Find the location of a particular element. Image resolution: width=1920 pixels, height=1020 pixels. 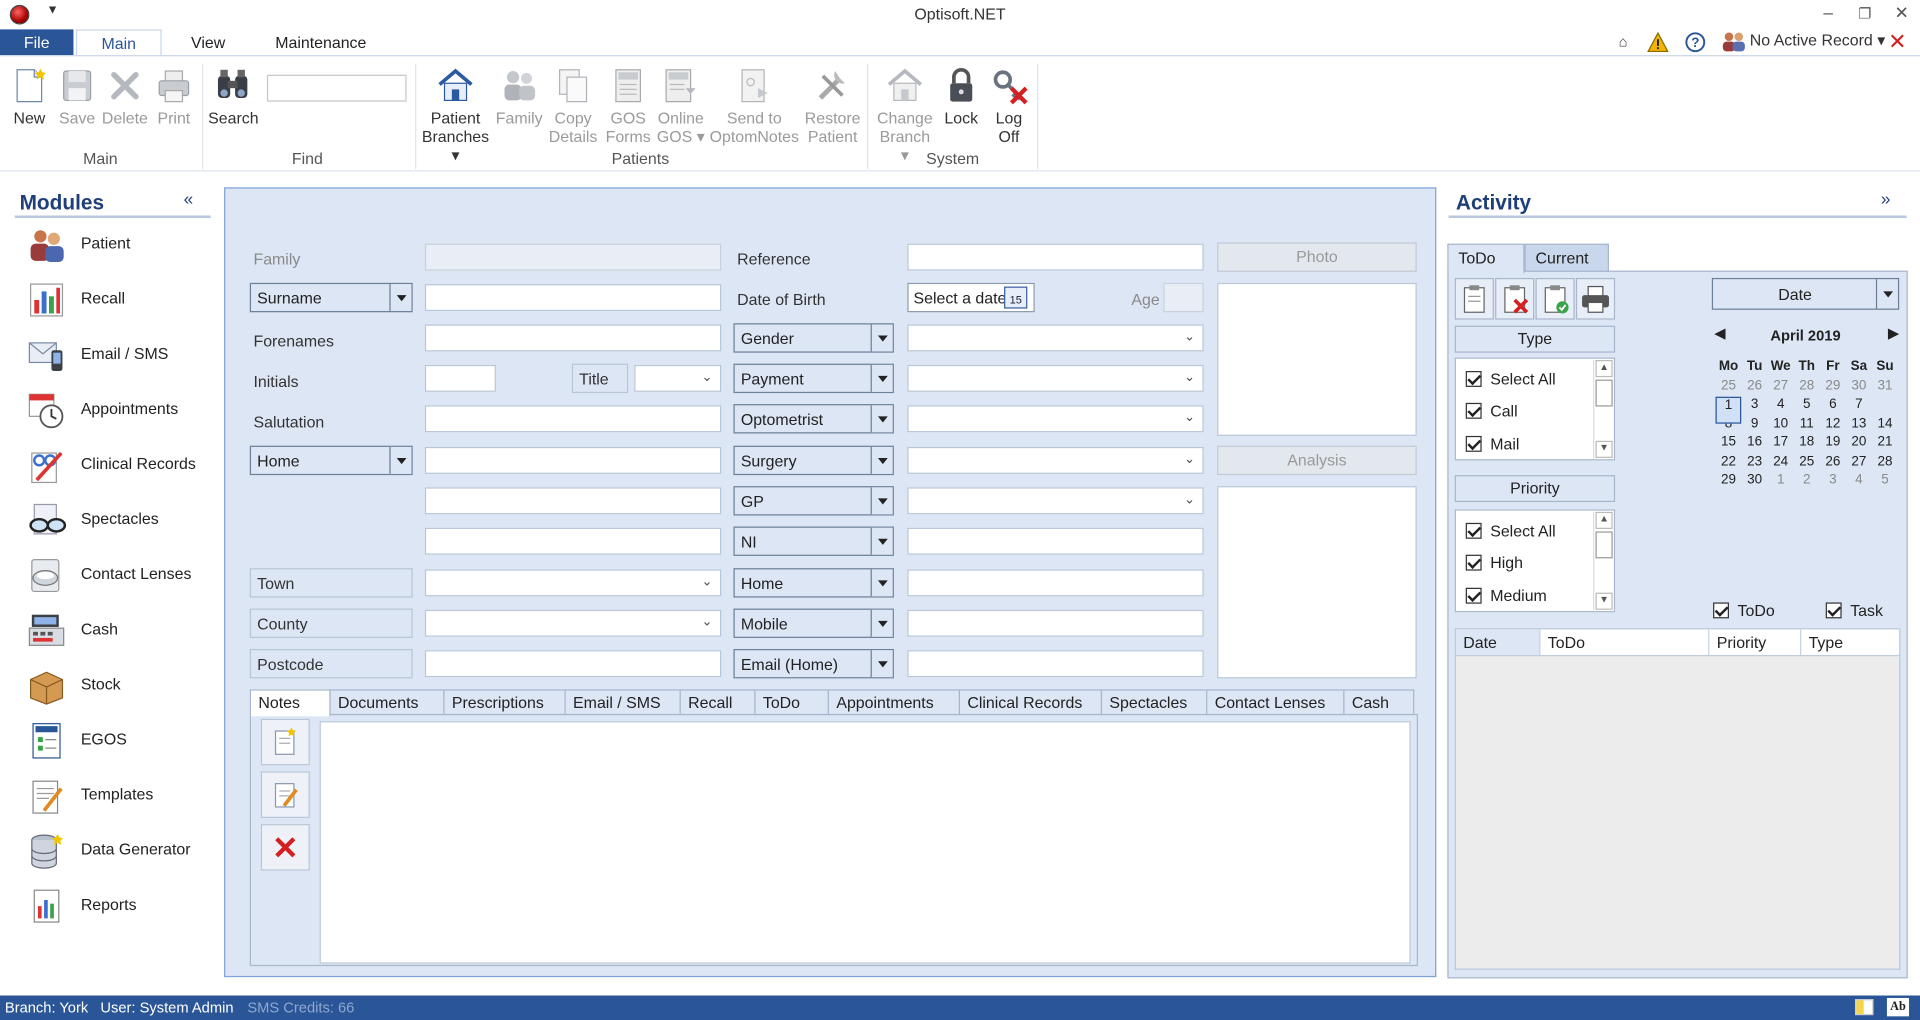

column-todo: ToDo is located at coordinates (1625, 642).